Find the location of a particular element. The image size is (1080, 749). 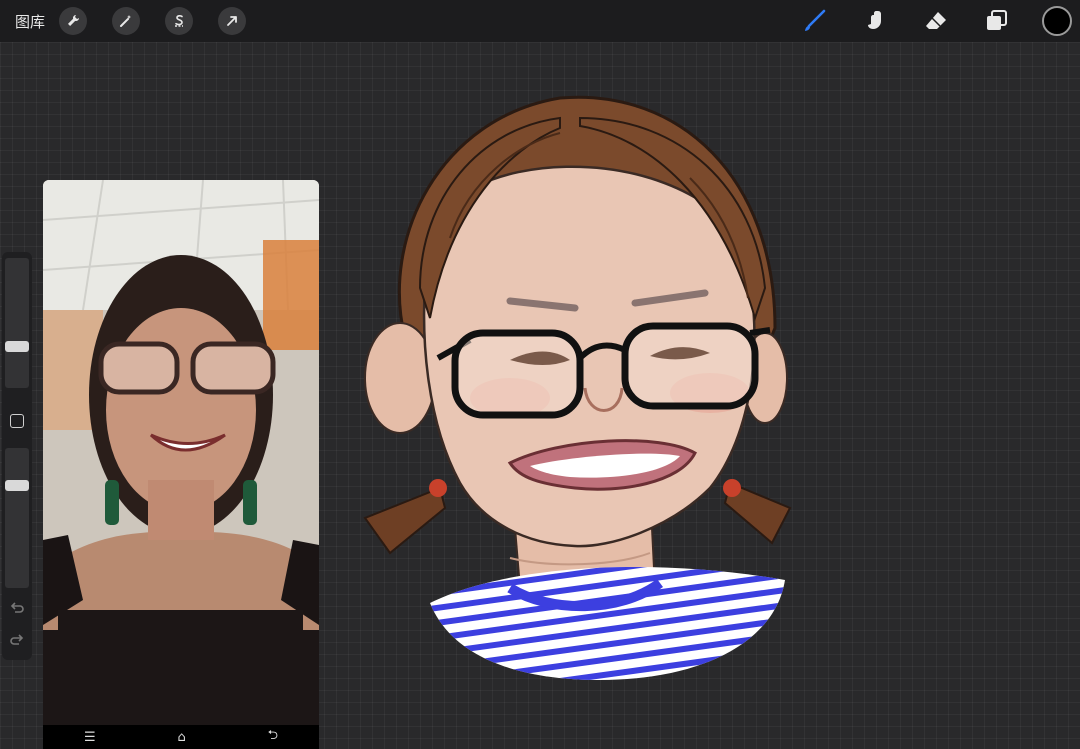

modify-button is located at coordinates (17, 421).